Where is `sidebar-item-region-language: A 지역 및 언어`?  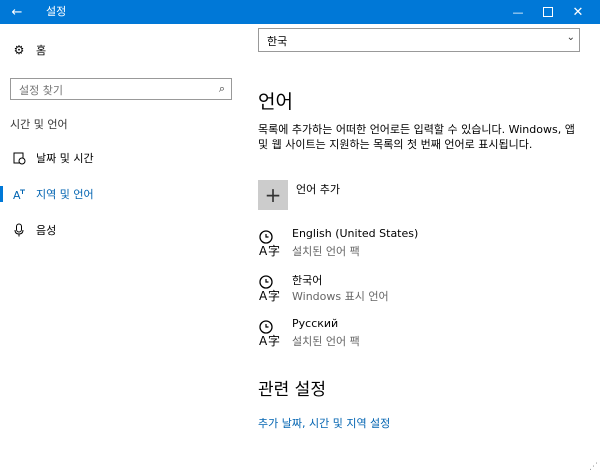 sidebar-item-region-language: A 지역 및 언어 is located at coordinates (120, 194).